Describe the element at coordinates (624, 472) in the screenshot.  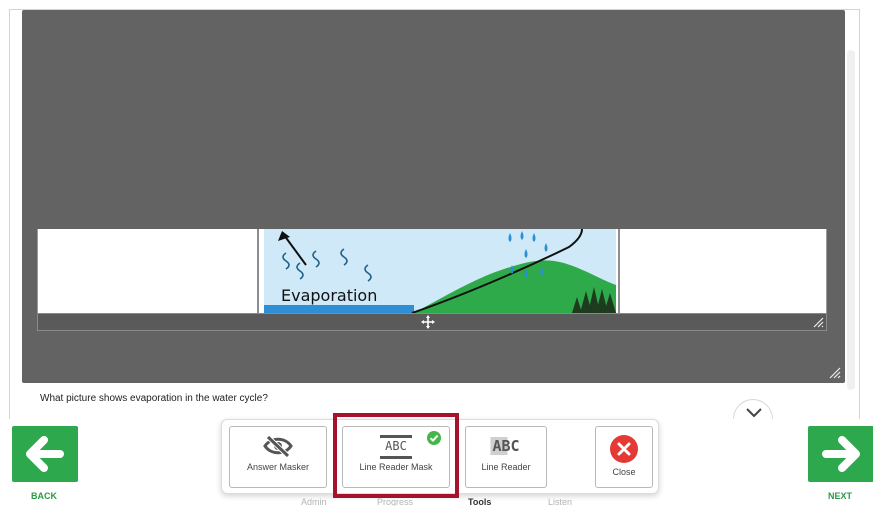
I see `close-label: Close` at that location.